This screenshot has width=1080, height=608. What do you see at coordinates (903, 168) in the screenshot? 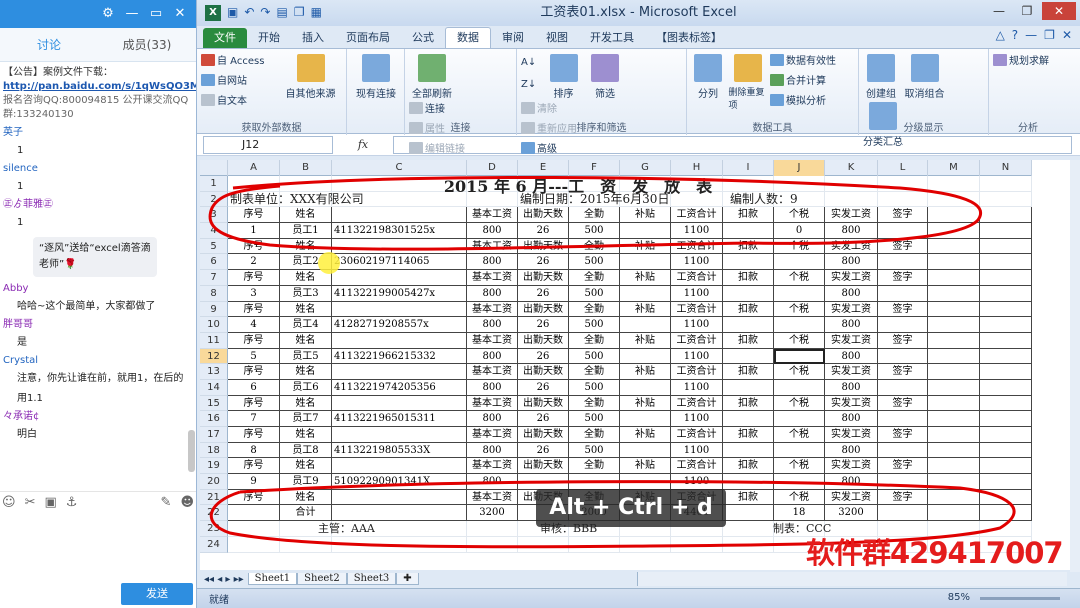
I see `column-header: L` at bounding box center [903, 168].